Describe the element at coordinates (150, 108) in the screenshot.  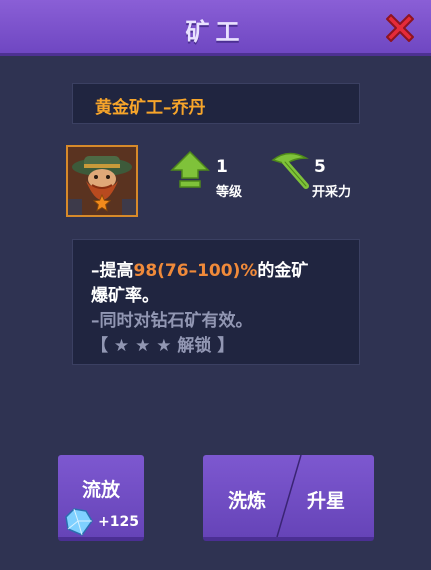
I see `miner-name: 黄金矿工–乔丹` at that location.